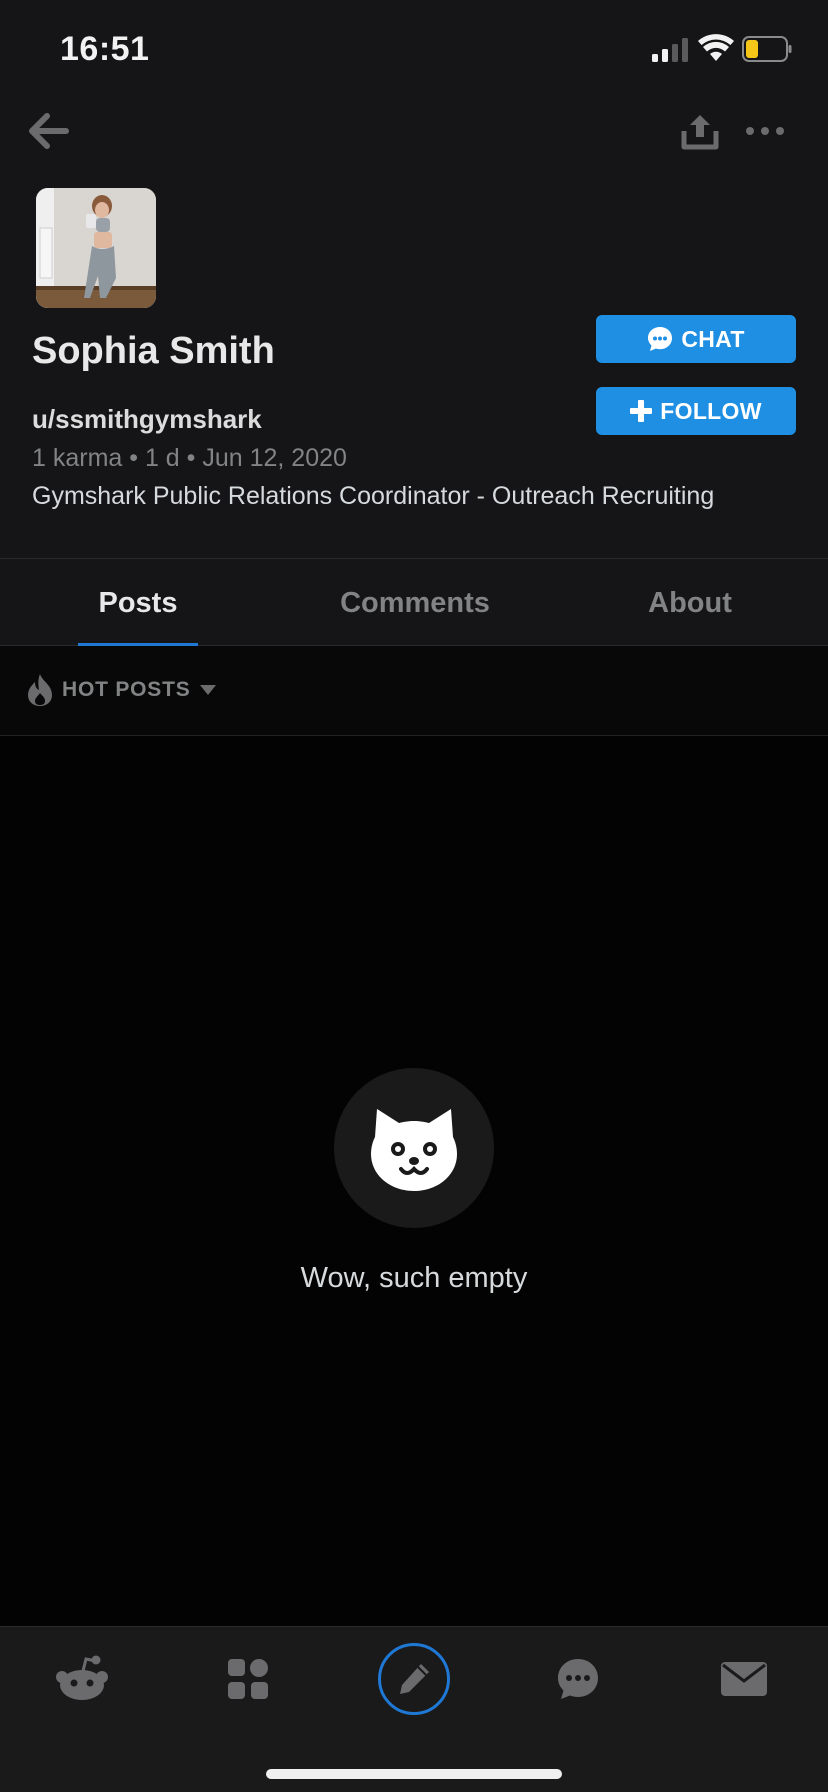  I want to click on profile-tabs: Posts Comments About, so click(414, 602).